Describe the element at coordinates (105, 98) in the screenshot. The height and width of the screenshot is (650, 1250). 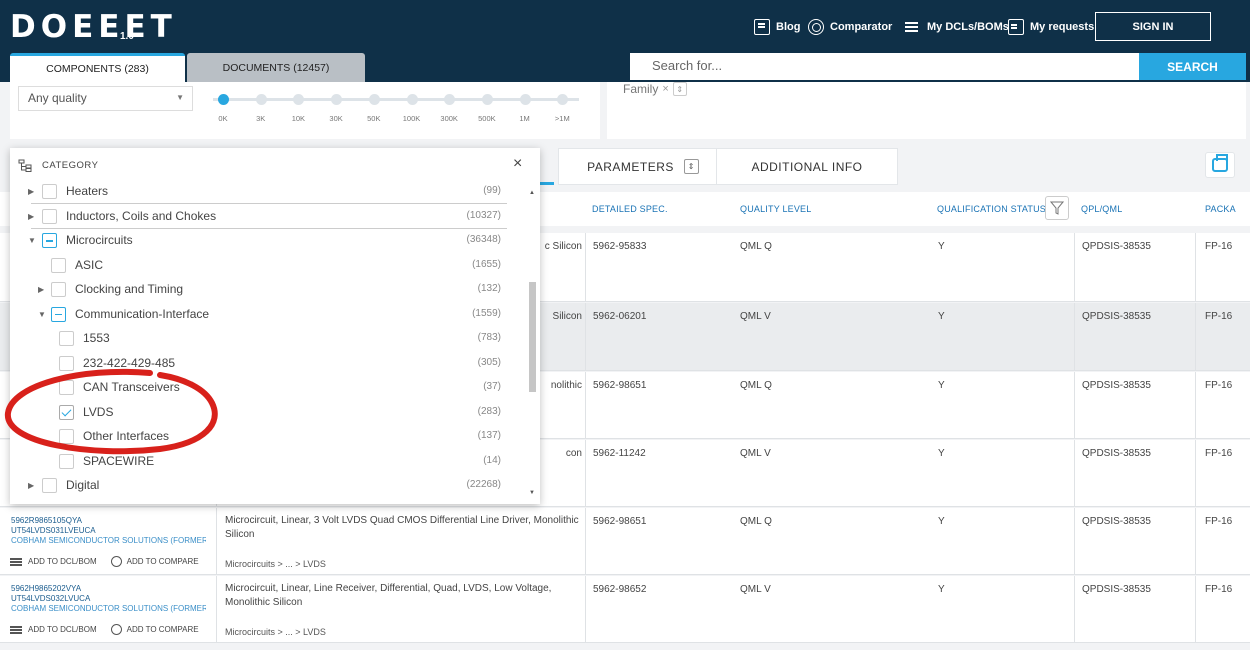
I see `quality-select: Any quality ▼` at that location.